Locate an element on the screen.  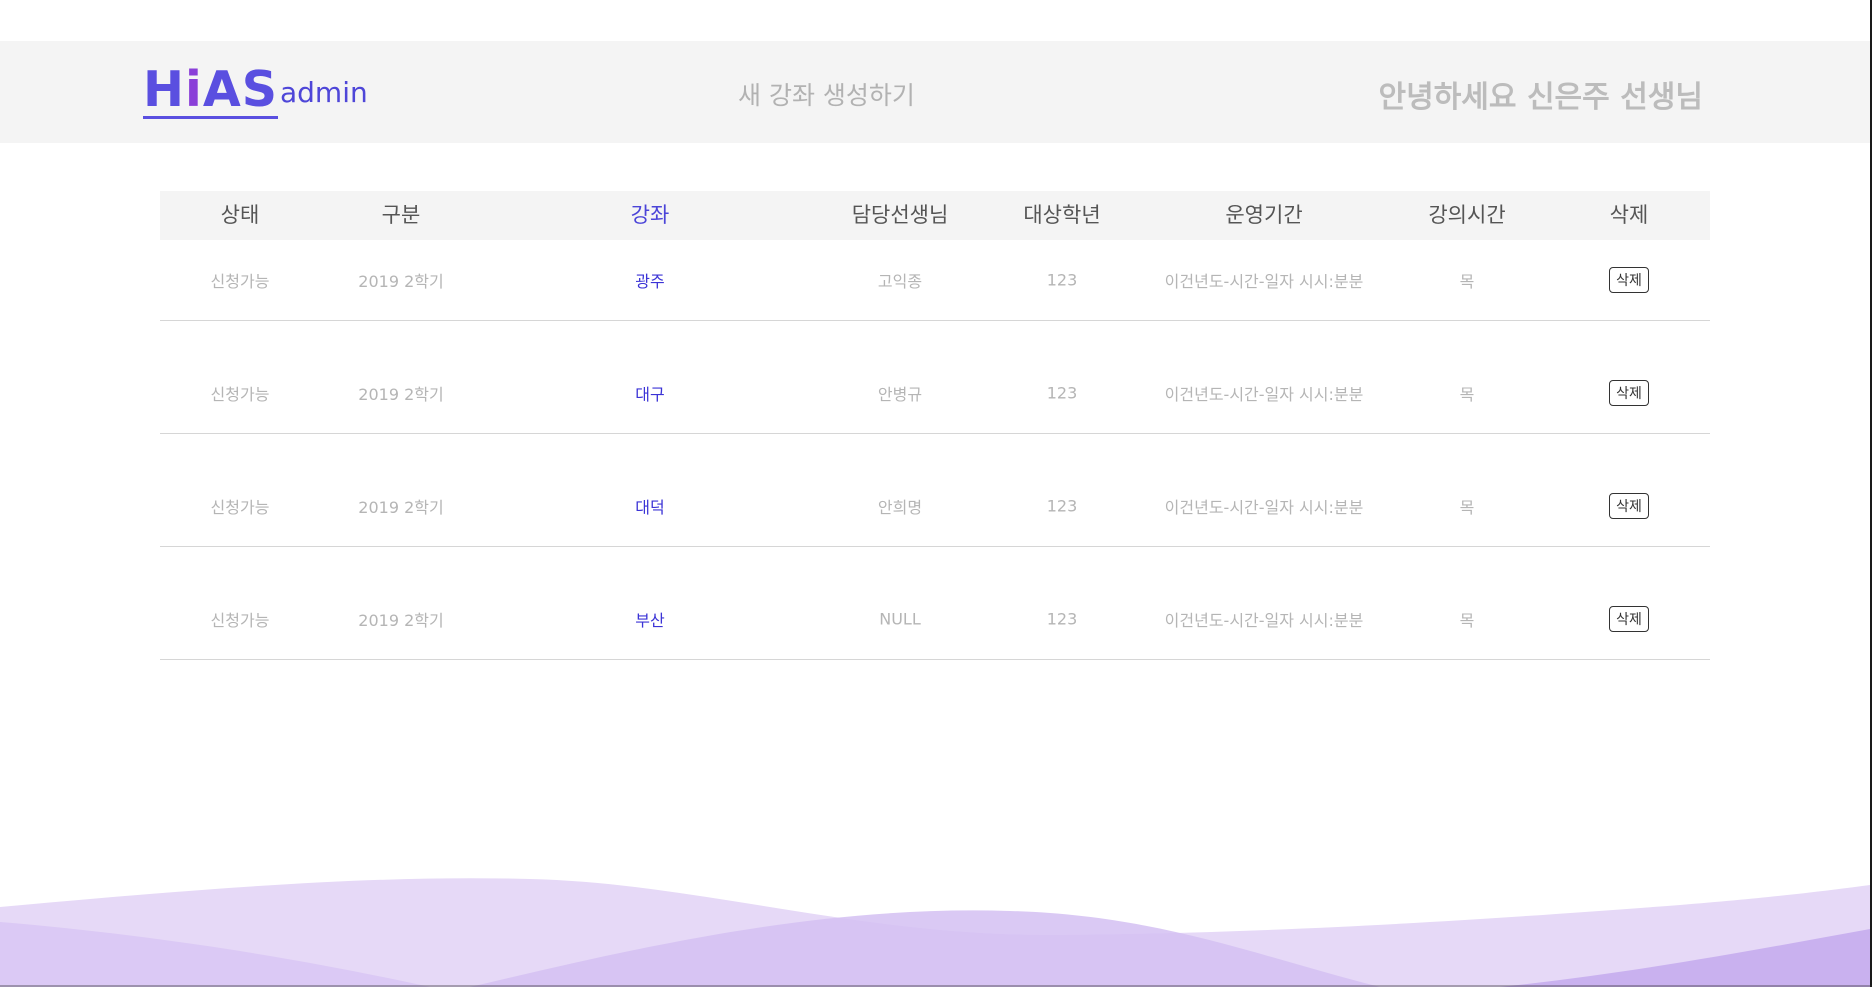
table-header: 상태 구분 강좌 담당선생님 대상학년 운영기간 강의시간 삭제 is located at coordinates (935, 215).